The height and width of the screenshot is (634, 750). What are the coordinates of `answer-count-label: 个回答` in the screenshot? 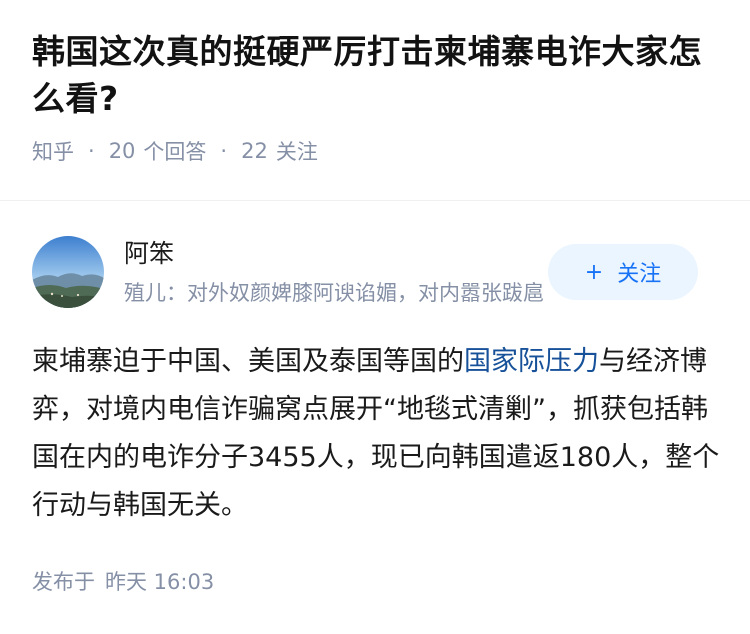 It's located at (175, 152).